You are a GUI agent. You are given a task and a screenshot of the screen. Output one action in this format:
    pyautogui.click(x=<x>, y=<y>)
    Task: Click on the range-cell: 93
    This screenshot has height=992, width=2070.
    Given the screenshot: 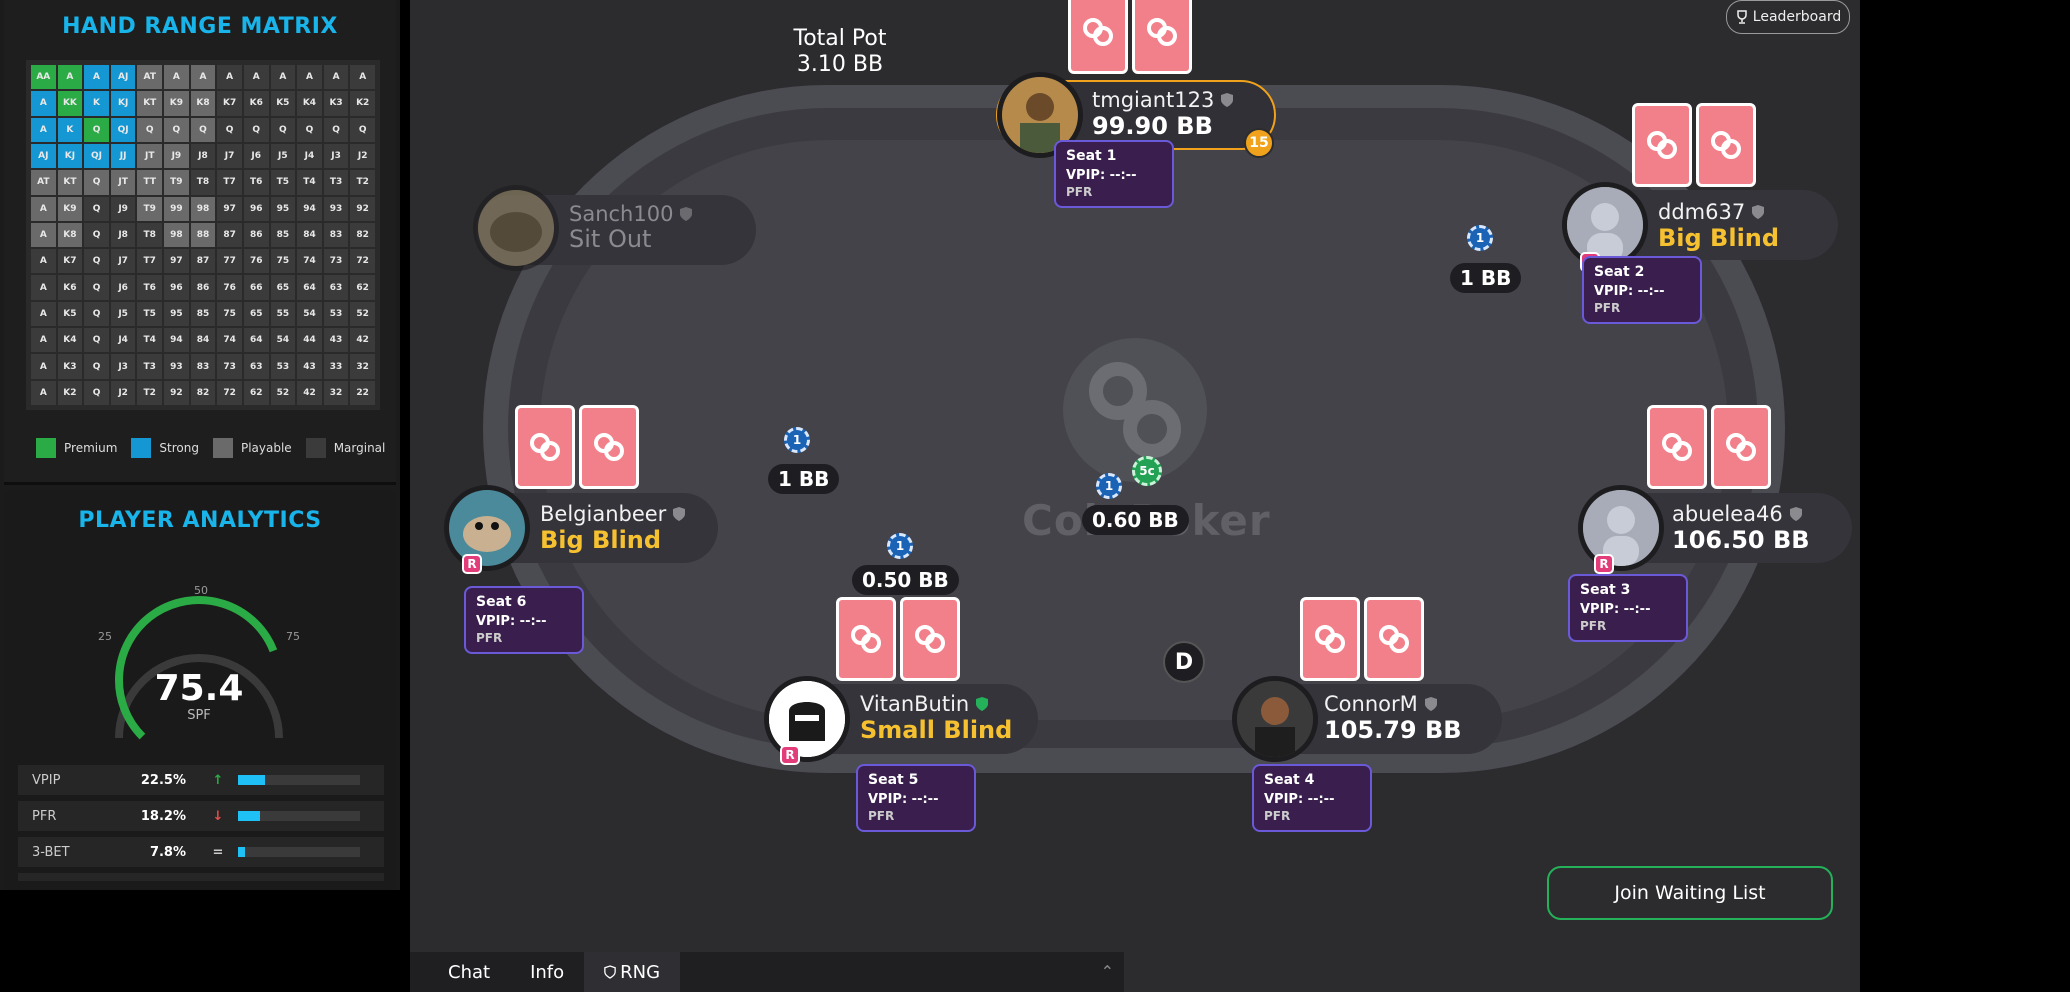 What is the action you would take?
    pyautogui.click(x=176, y=366)
    